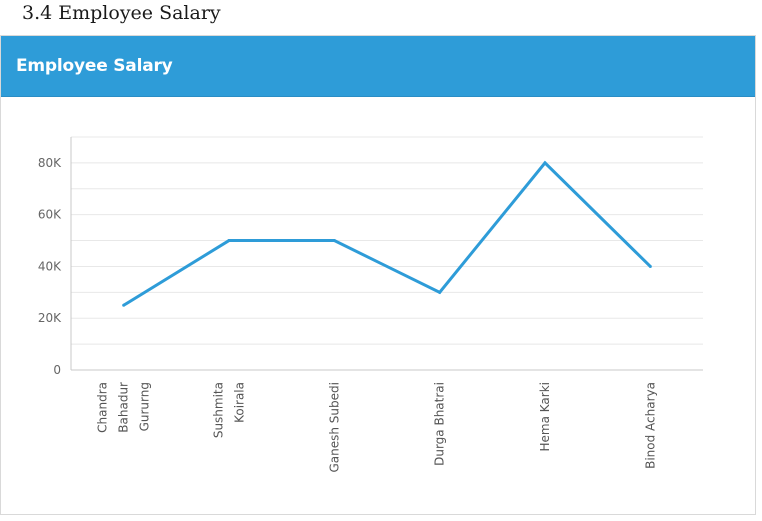  What do you see at coordinates (650, 425) in the screenshot?
I see `x-tick-label: Binod Acharya` at bounding box center [650, 425].